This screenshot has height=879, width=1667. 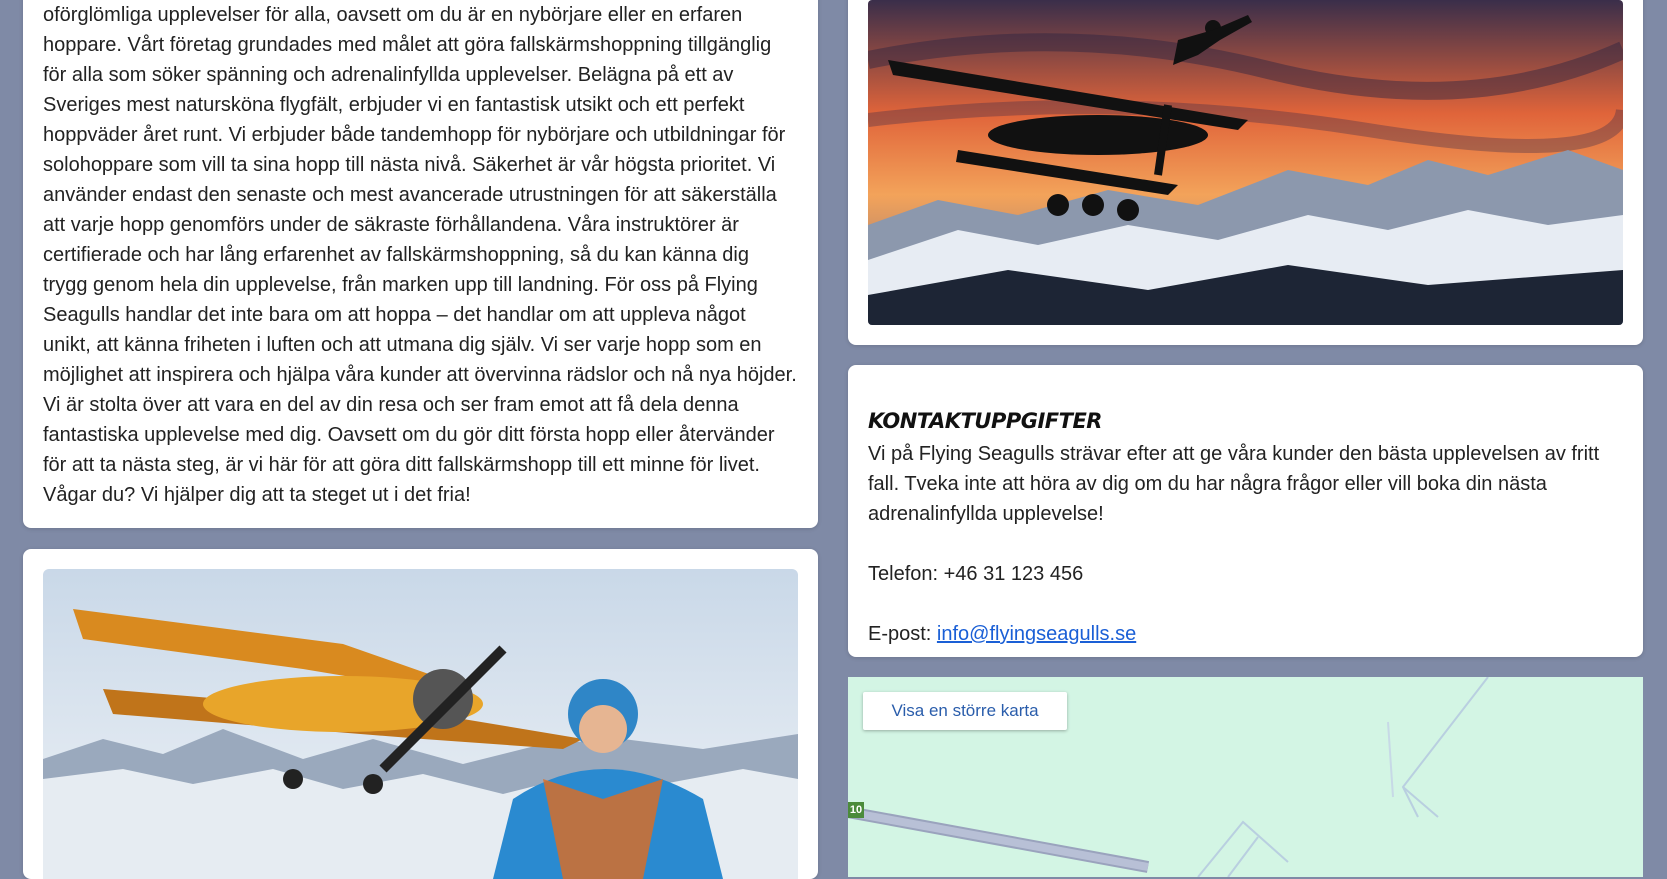 What do you see at coordinates (1036, 634) in the screenshot?
I see `email-link: info@flyingseagulls.se` at bounding box center [1036, 634].